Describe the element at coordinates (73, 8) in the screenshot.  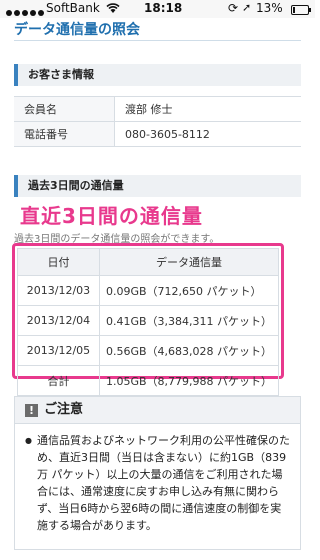
I see `carrier-name: SoftBank` at that location.